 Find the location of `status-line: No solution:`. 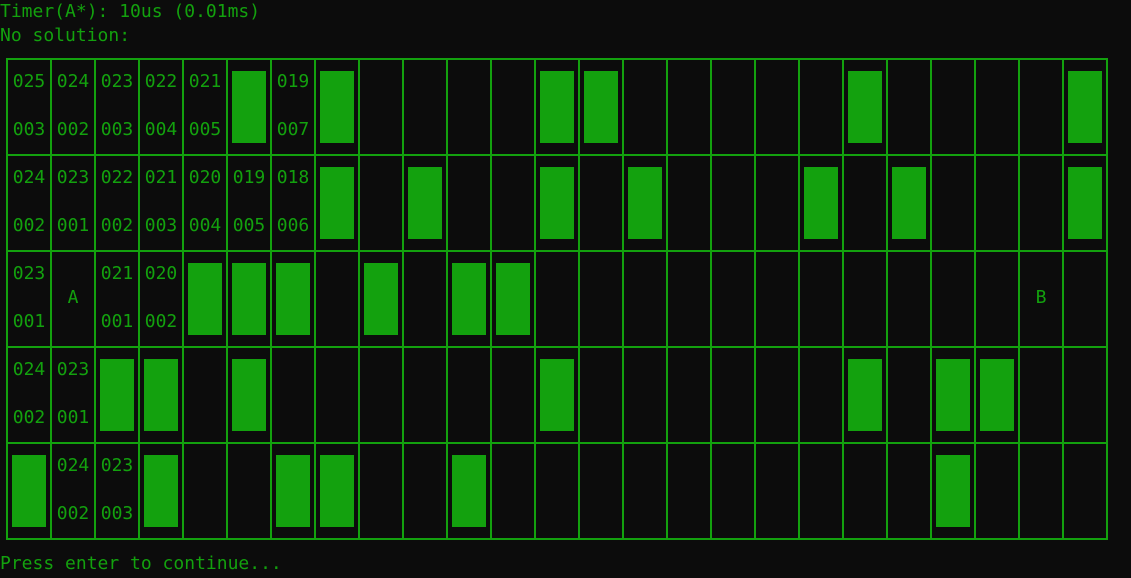

status-line: No solution: is located at coordinates (65, 35).